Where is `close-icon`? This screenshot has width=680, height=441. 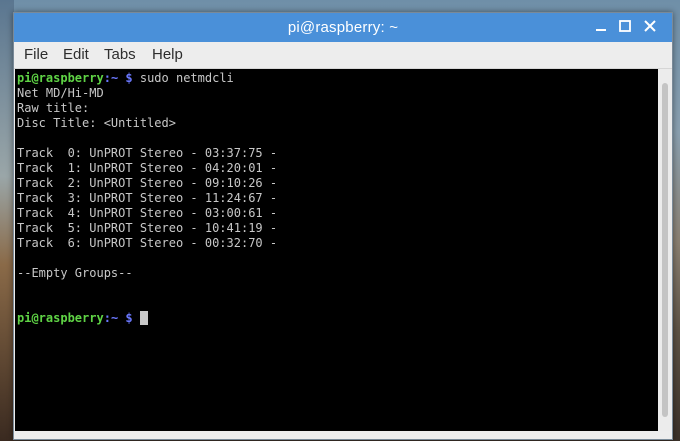
close-icon is located at coordinates (650, 26).